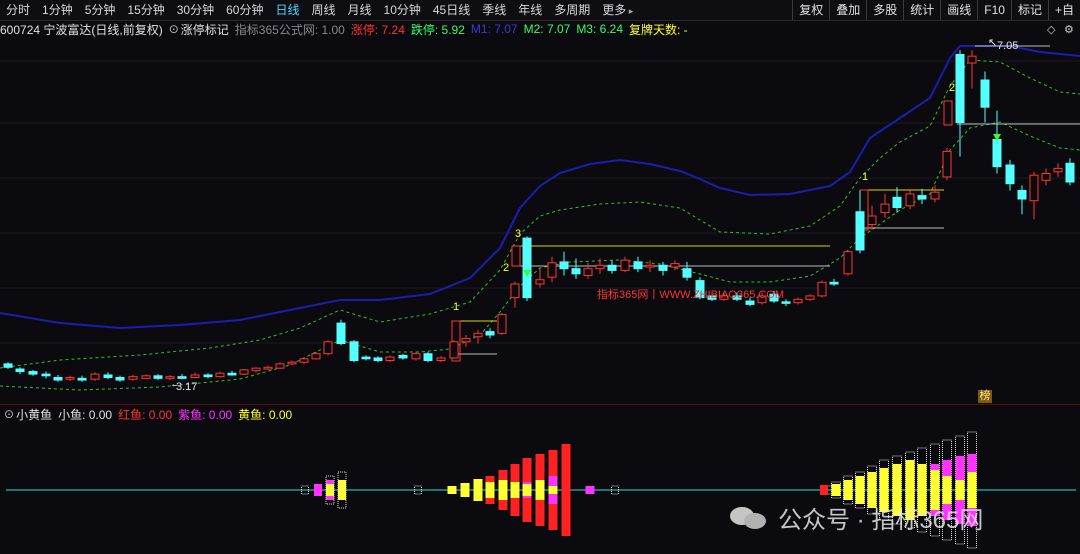 Image resolution: width=1080 pixels, height=554 pixels. I want to click on formula-label: 指标365公式网: 1.00, so click(289, 29).